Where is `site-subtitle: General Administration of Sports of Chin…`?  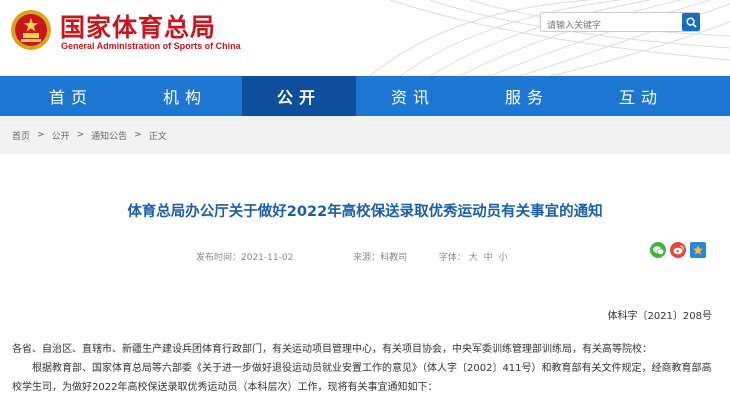 site-subtitle: General Administration of Sports of Chin… is located at coordinates (151, 46).